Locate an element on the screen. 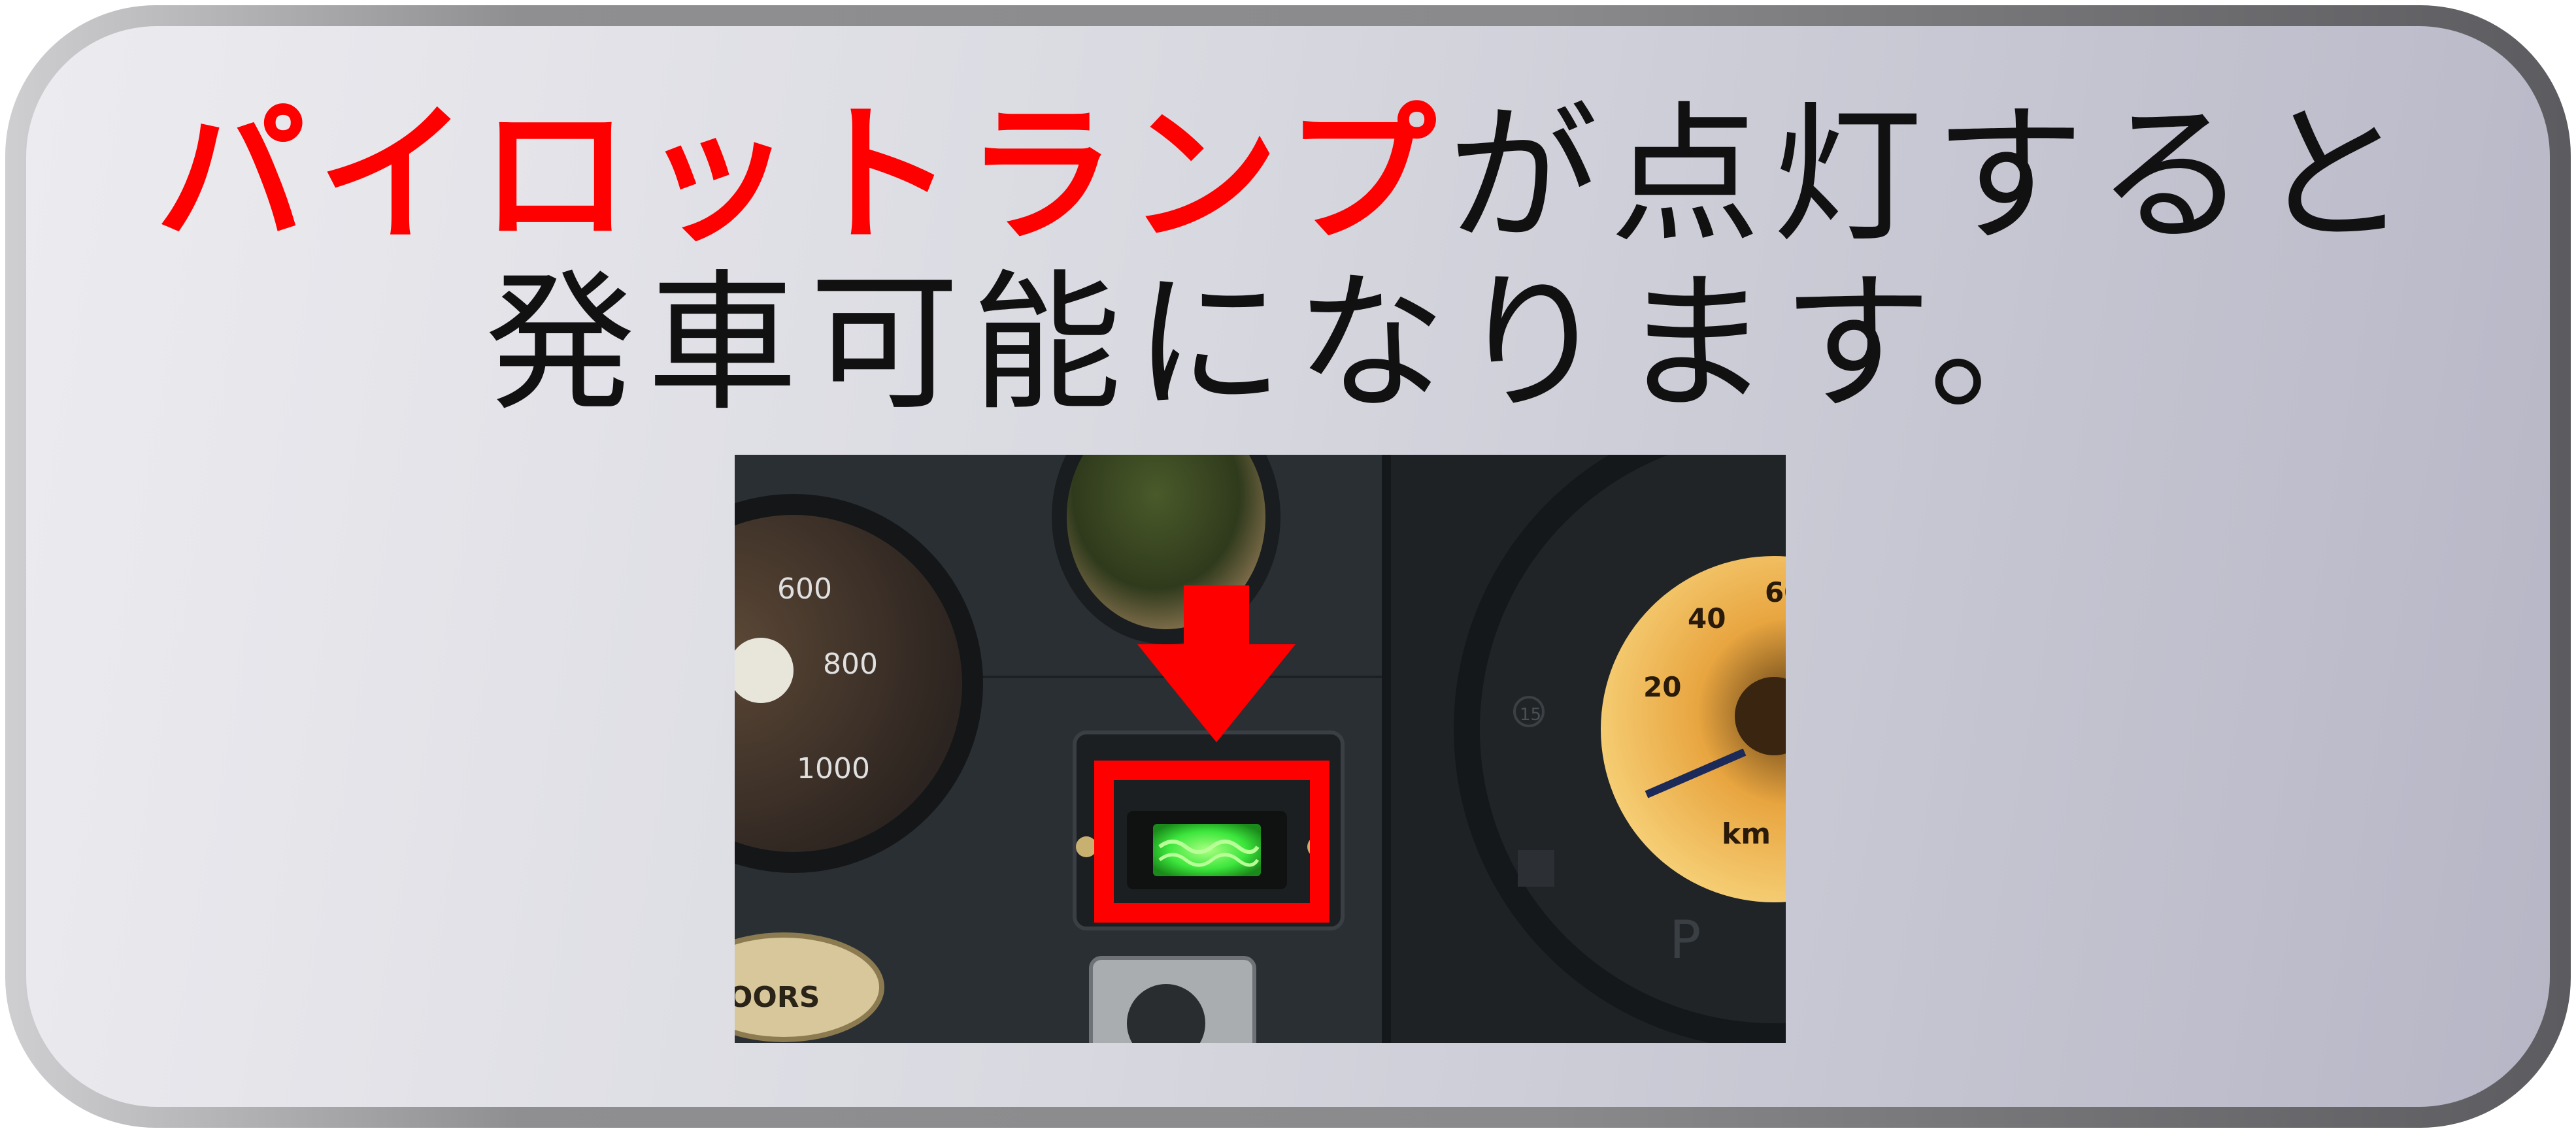 The height and width of the screenshot is (1133, 2576). heading-line-1: パイロットランプが点灯すると is located at coordinates (1288, 176).